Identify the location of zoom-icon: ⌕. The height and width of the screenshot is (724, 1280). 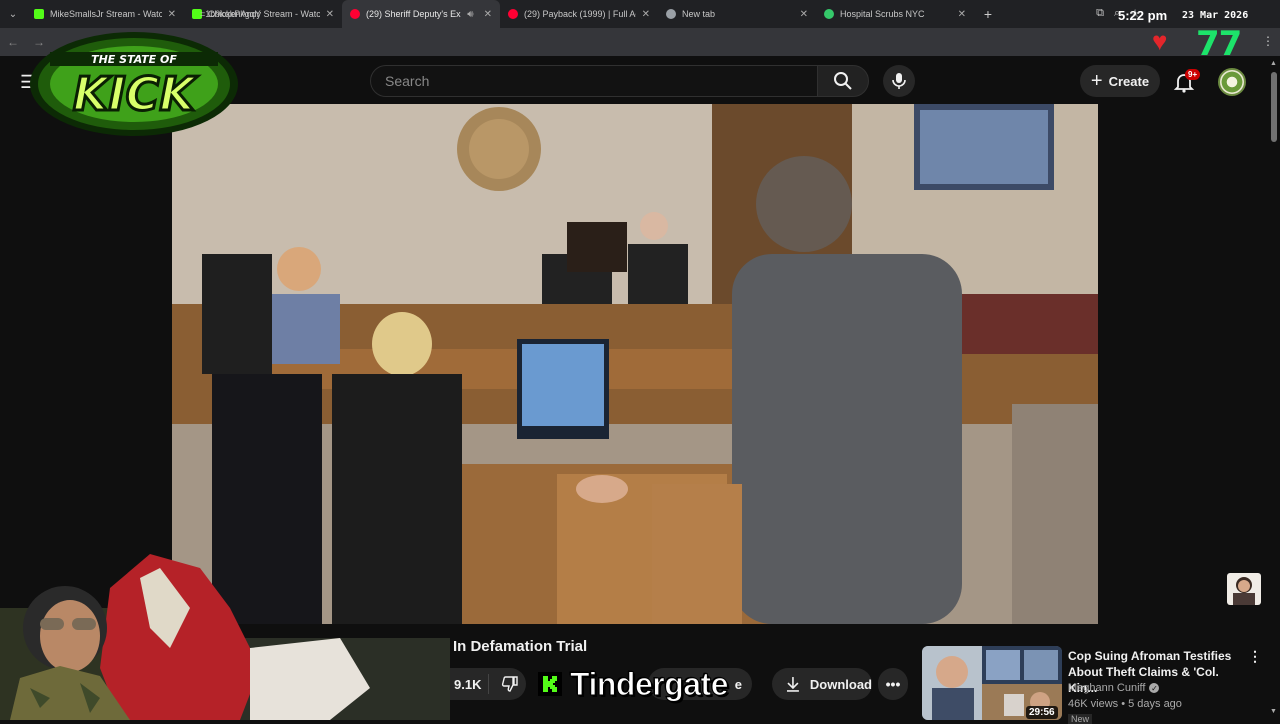
(1117, 13).